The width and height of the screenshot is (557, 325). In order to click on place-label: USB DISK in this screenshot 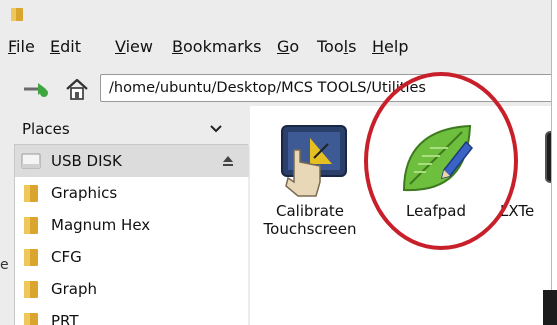, I will do `click(86, 161)`.